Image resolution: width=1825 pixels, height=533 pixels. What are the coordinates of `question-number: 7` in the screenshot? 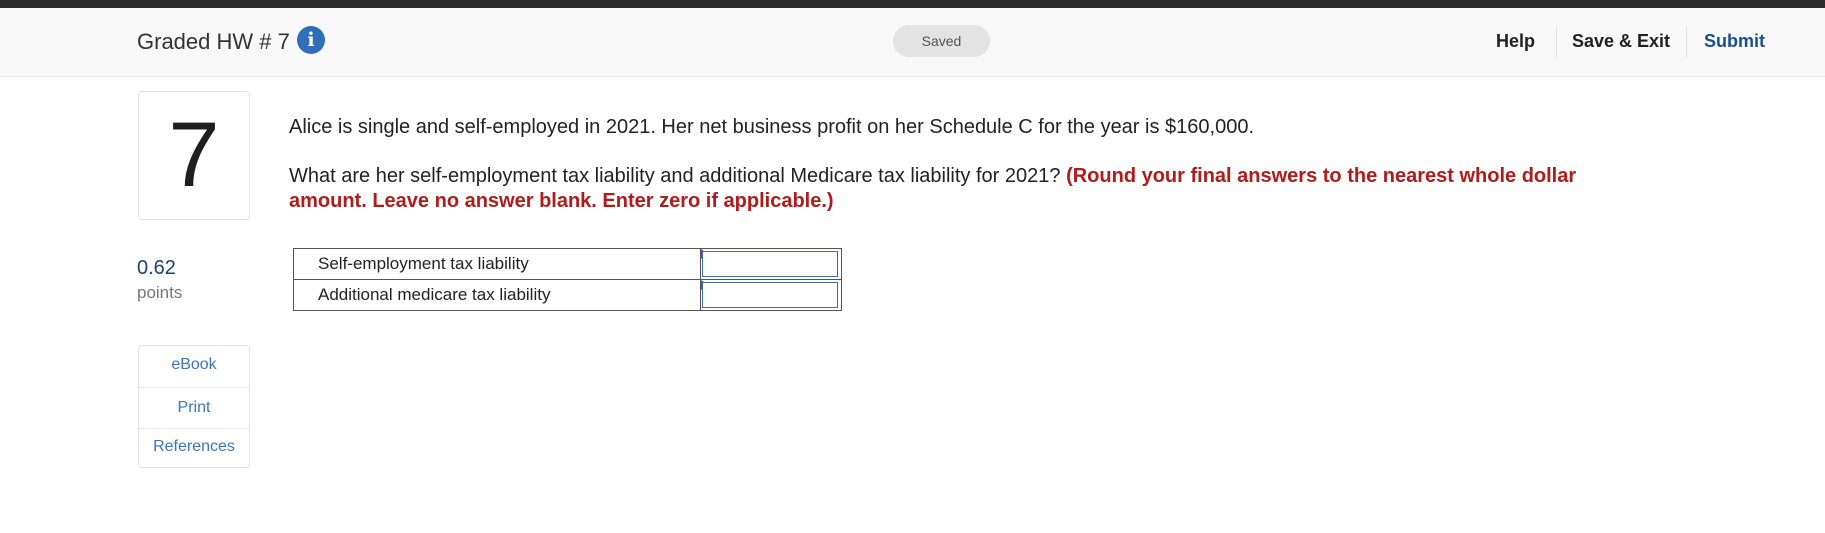 It's located at (194, 155).